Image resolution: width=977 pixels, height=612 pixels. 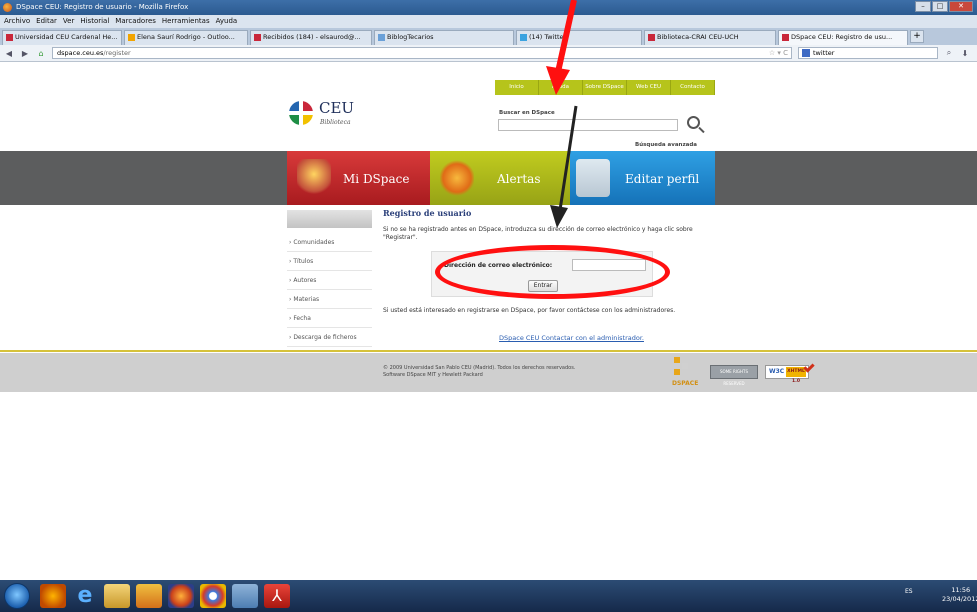 I want to click on menu-marcadores: Marcadores, so click(x=135, y=21).